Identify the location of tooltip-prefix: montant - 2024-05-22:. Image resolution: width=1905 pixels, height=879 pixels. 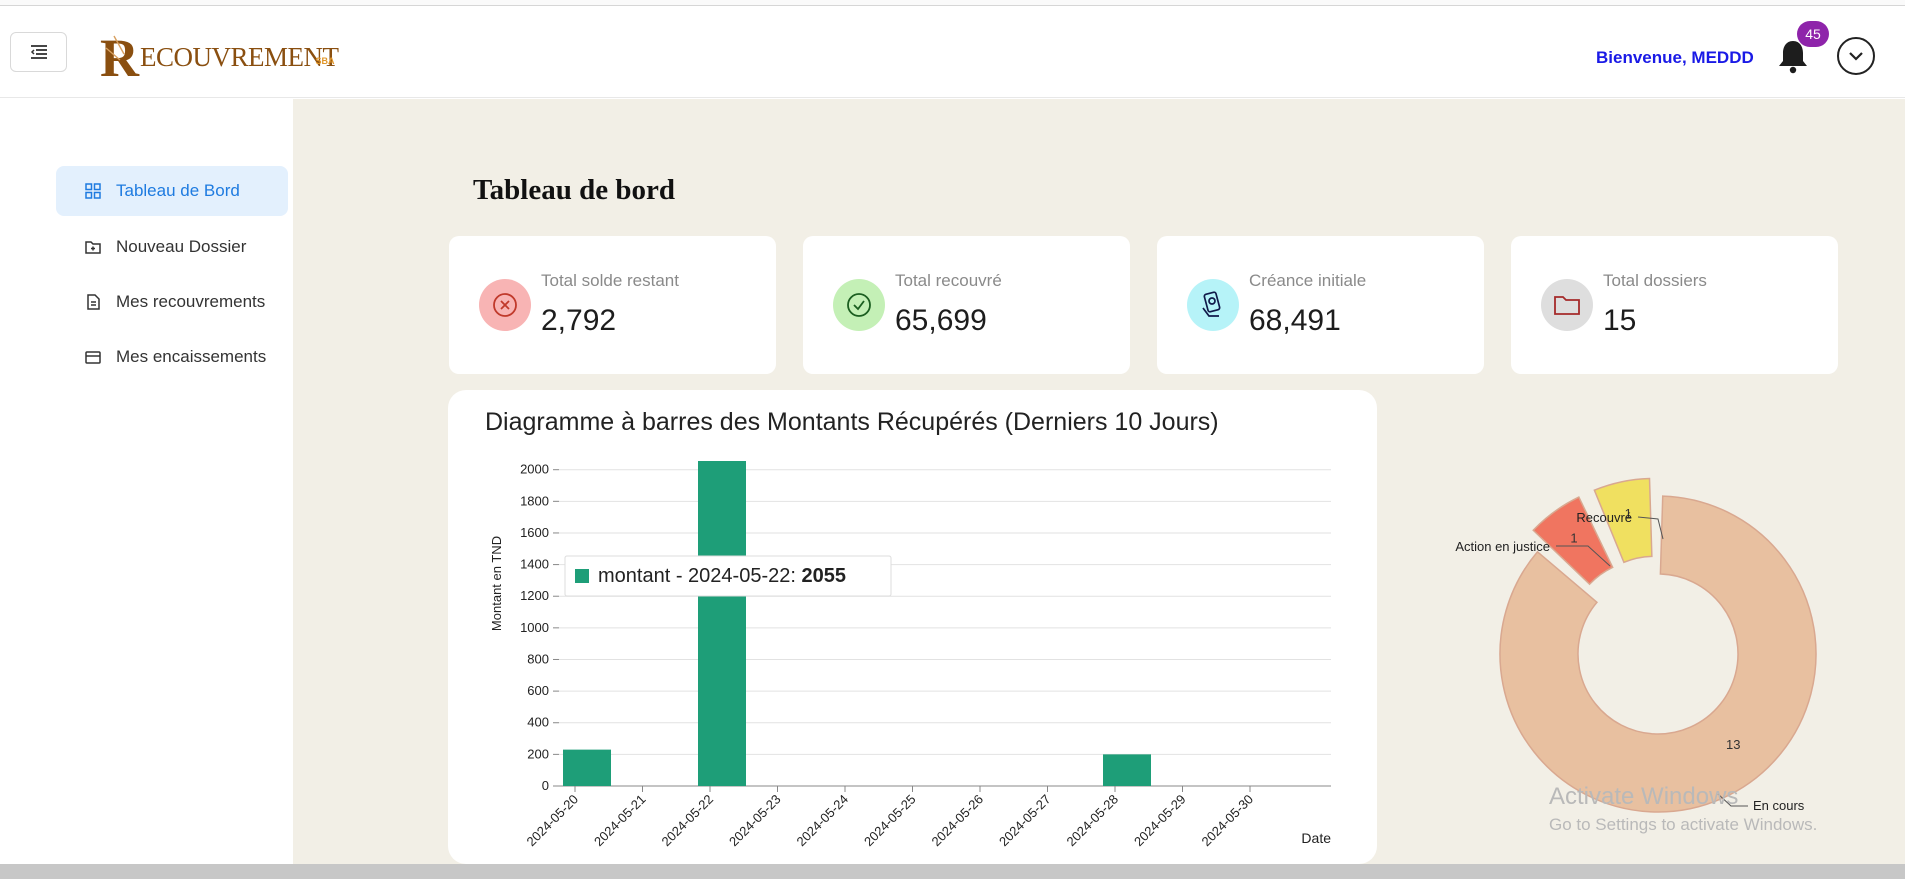
(699, 576).